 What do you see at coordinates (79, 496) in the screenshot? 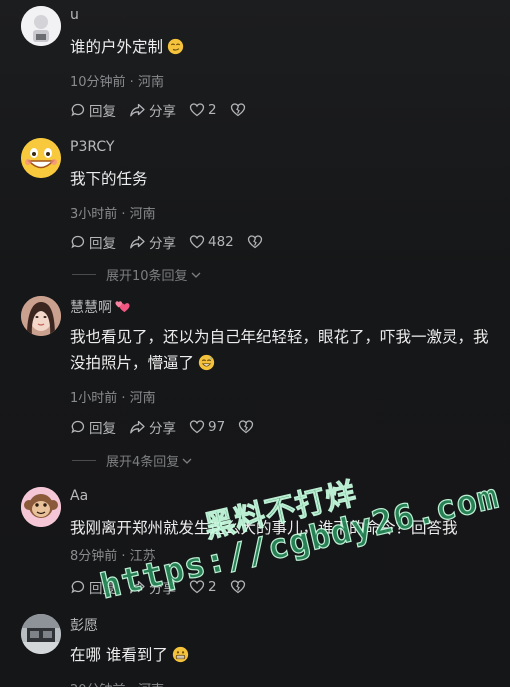
I see `username: Aa` at bounding box center [79, 496].